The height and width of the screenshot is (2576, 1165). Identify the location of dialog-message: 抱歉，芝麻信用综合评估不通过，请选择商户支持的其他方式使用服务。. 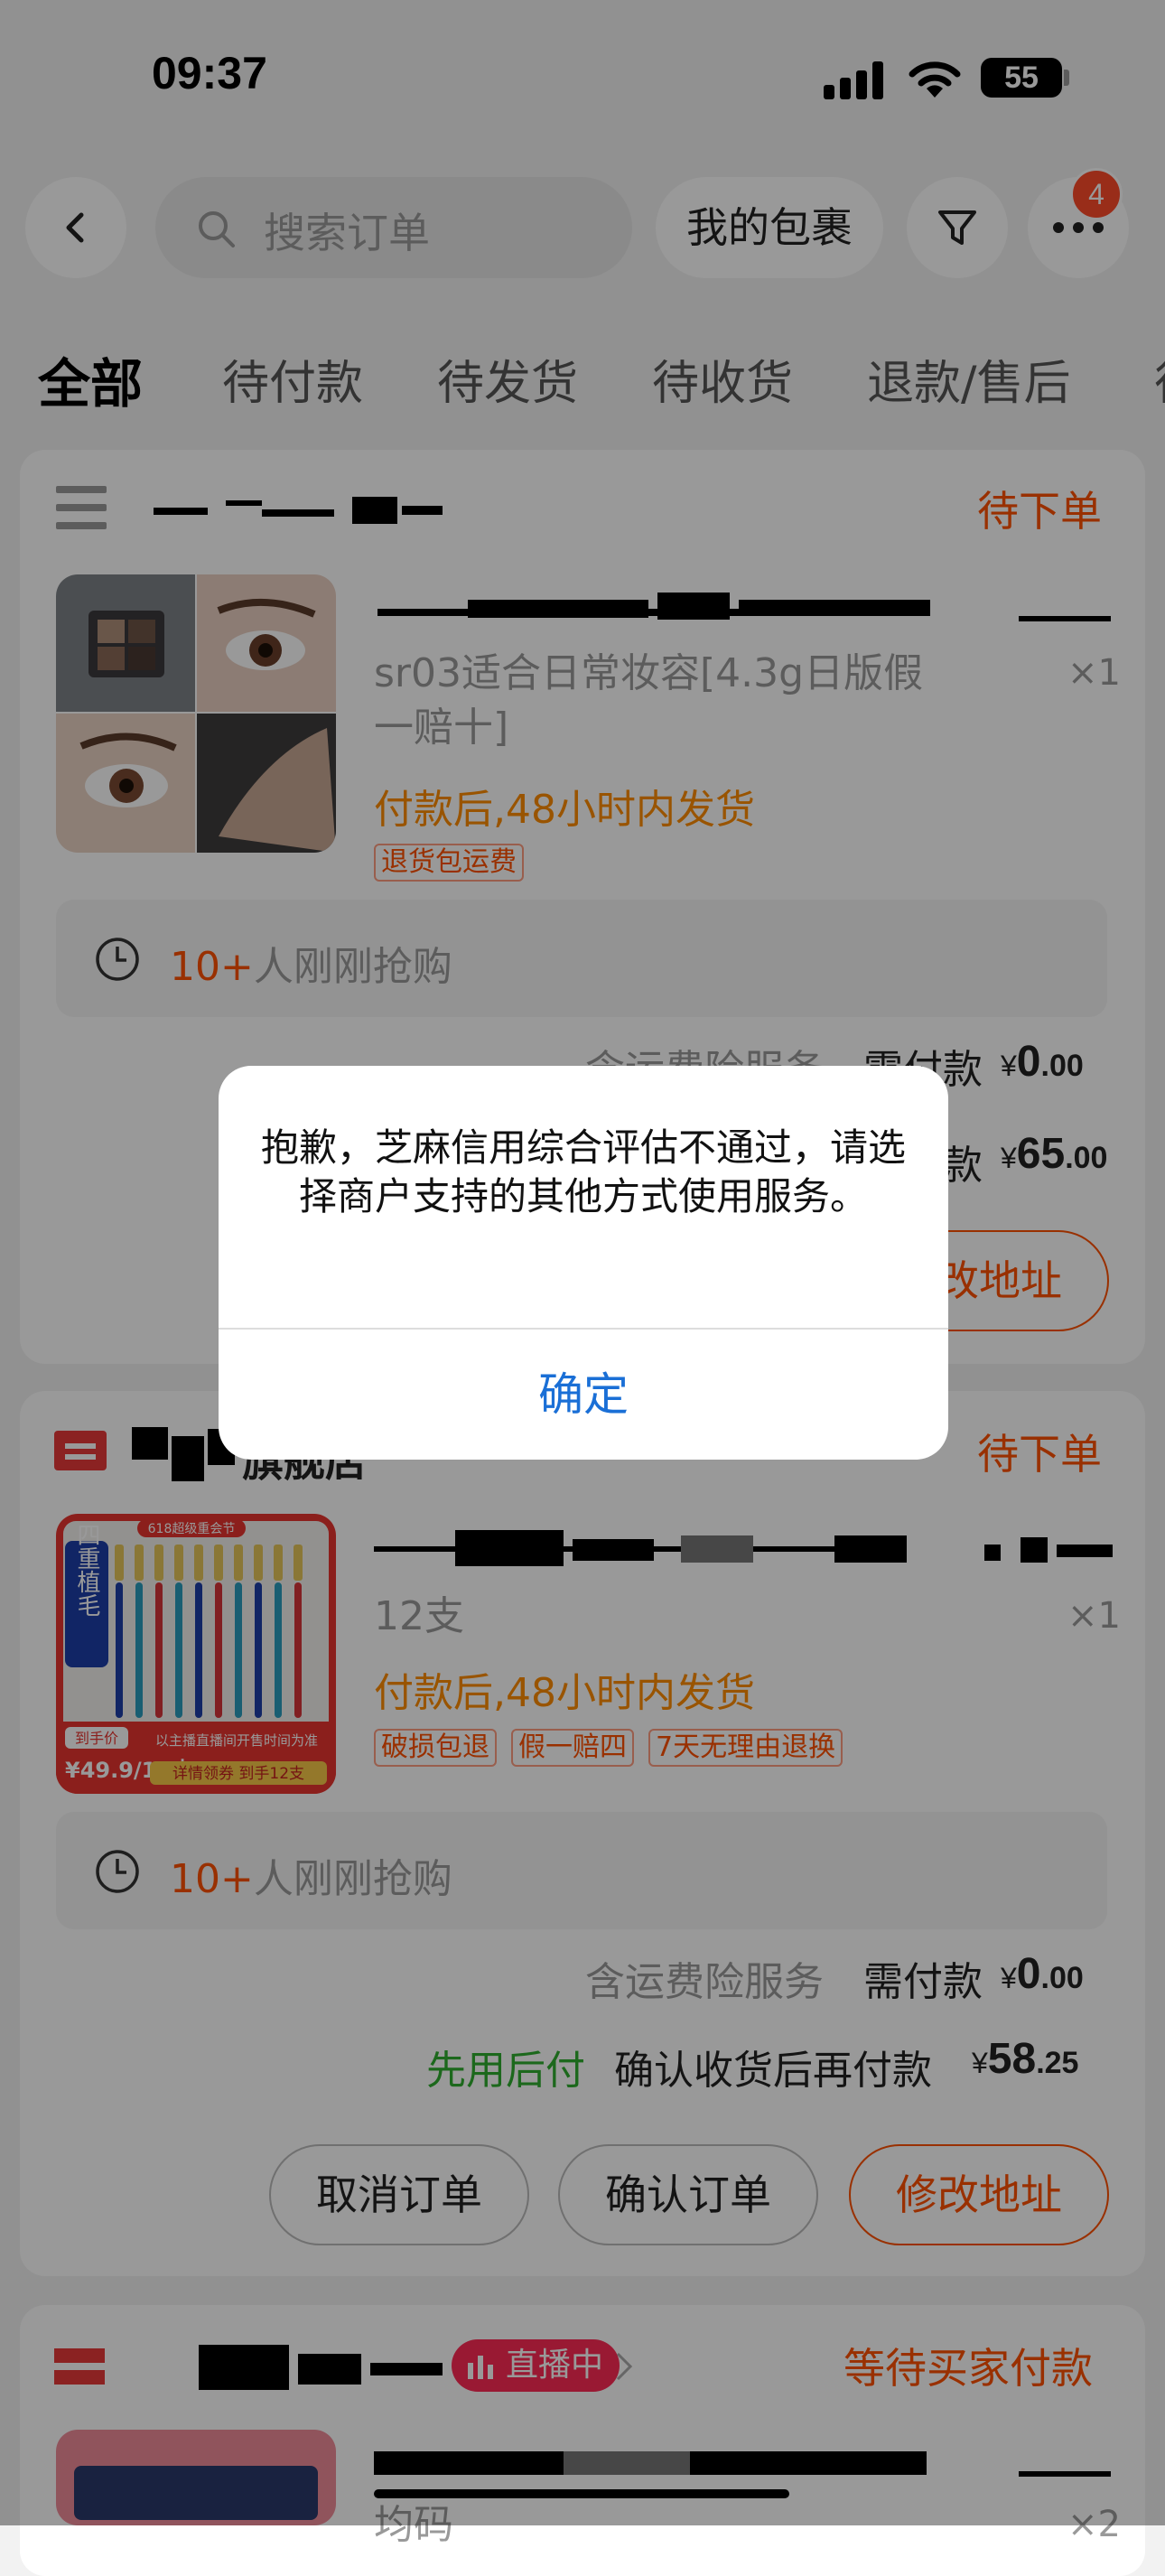
(583, 1171).